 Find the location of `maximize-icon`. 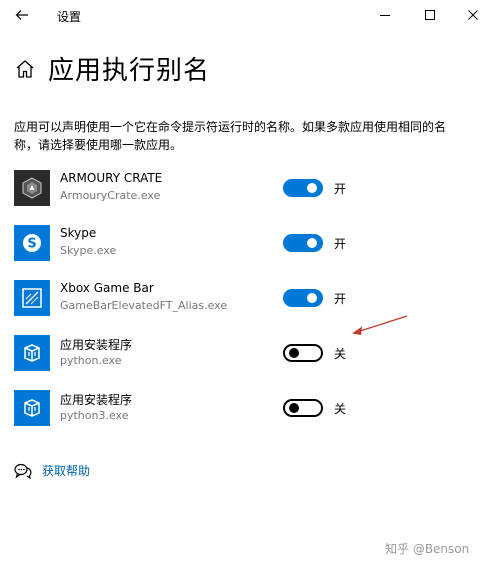

maximize-icon is located at coordinates (430, 15).